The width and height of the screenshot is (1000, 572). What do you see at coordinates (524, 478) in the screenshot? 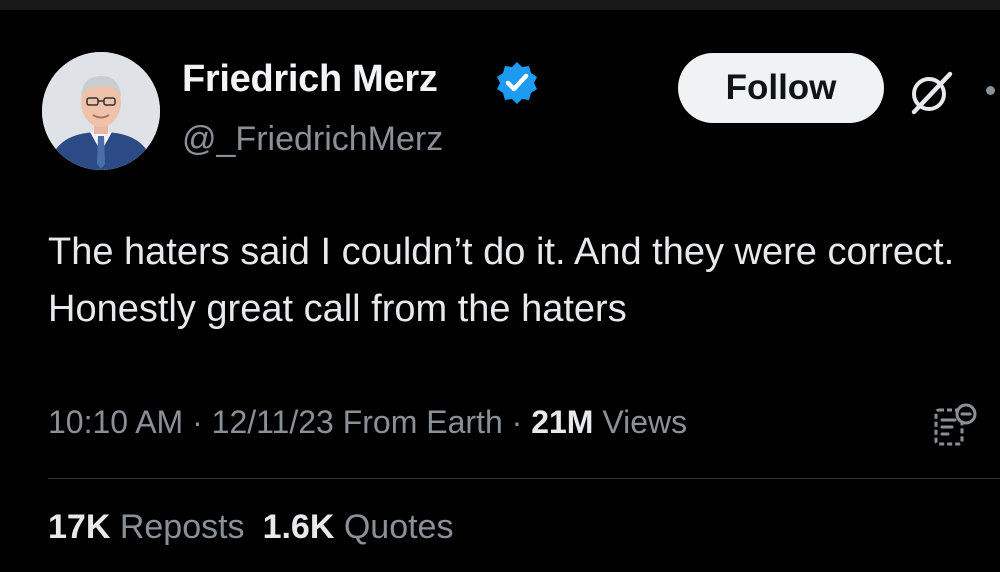
I see `divider` at bounding box center [524, 478].